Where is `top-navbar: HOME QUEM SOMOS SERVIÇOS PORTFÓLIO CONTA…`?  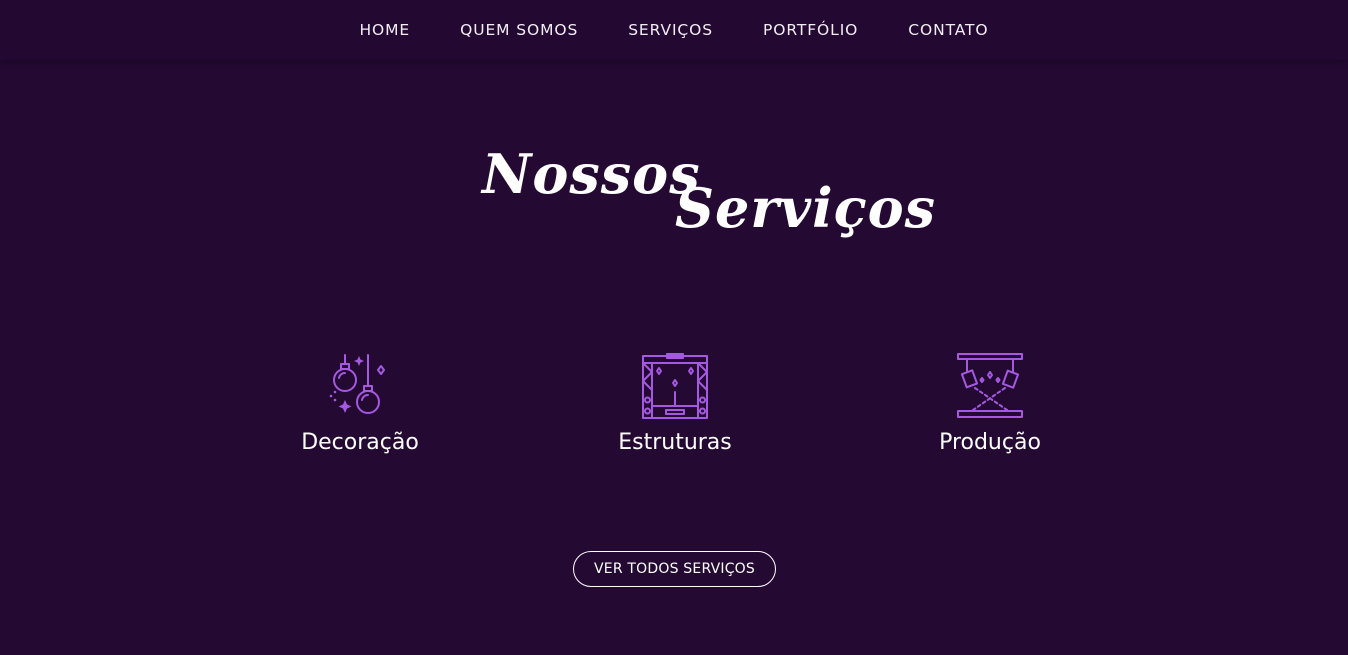
top-navbar: HOME QUEM SOMOS SERVIÇOS PORTFÓLIO CONTA… is located at coordinates (674, 30).